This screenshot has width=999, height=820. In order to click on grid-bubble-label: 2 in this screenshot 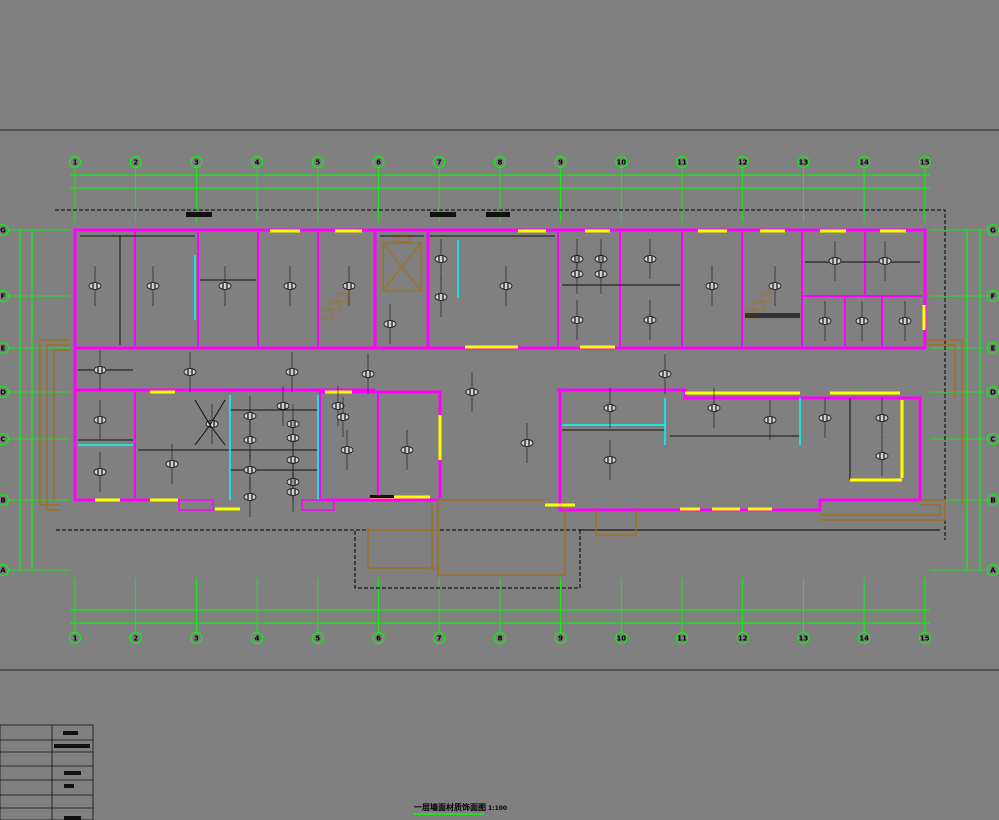, I will do `click(135, 163)`.